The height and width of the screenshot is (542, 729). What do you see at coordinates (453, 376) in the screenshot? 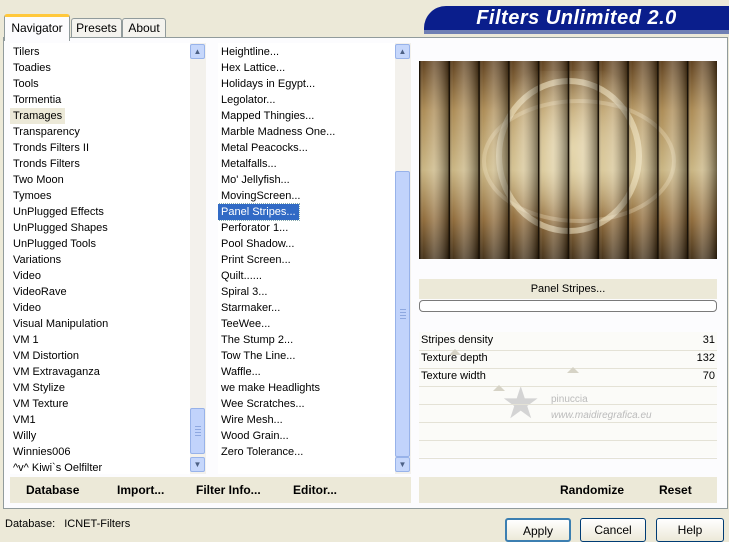
I see `param-label: Texture width` at bounding box center [453, 376].